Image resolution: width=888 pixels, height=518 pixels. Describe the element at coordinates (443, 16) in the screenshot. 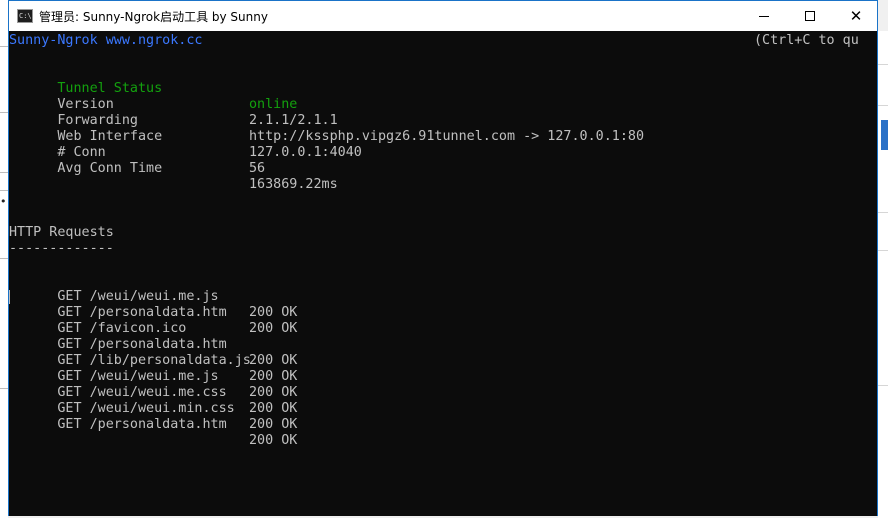

I see `title-bar: 管理员: Sunny-Ngrok启动工具 by Sunny ✕` at that location.